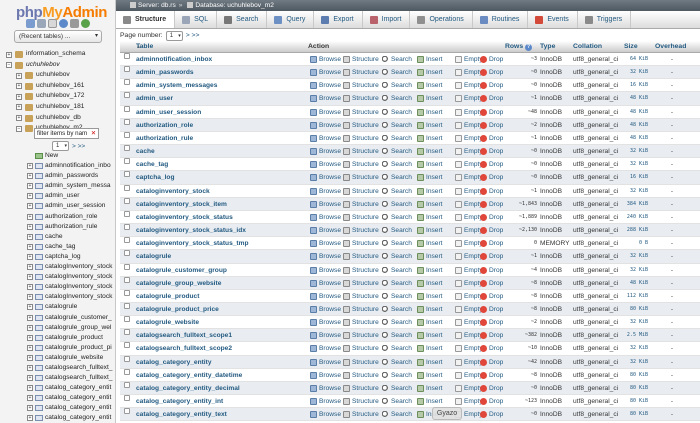  What do you see at coordinates (168, 112) in the screenshot?
I see `table-name-link: admin_user_session` at bounding box center [168, 112].